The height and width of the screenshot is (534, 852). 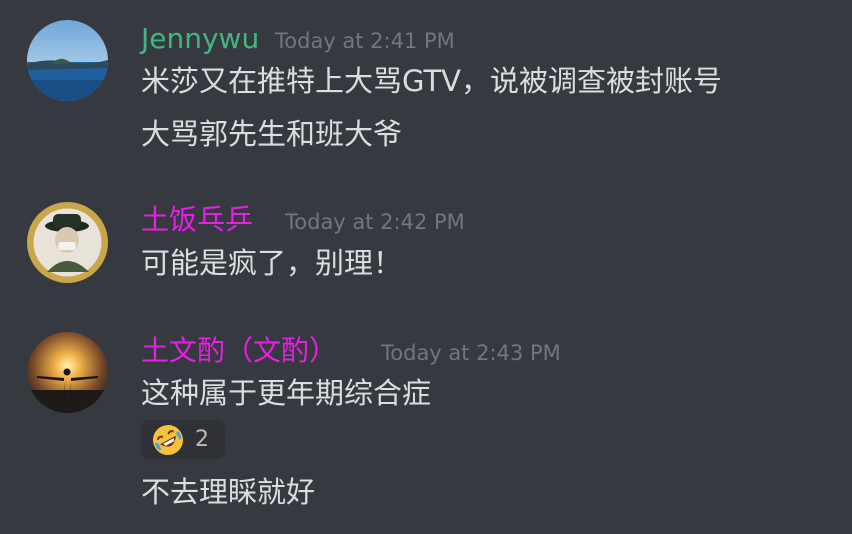 I want to click on avatar-jennywu, so click(x=67, y=60).